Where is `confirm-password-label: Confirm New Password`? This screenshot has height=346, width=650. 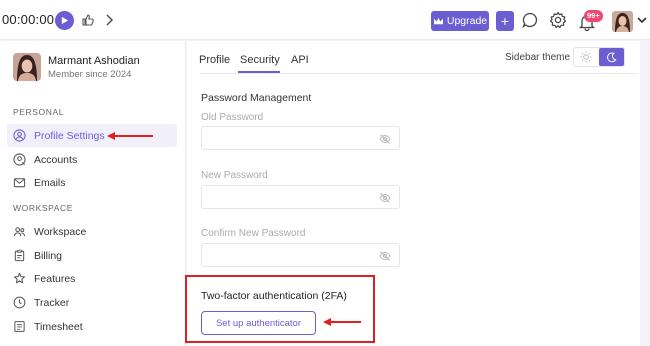
confirm-password-label: Confirm New Password is located at coordinates (253, 233).